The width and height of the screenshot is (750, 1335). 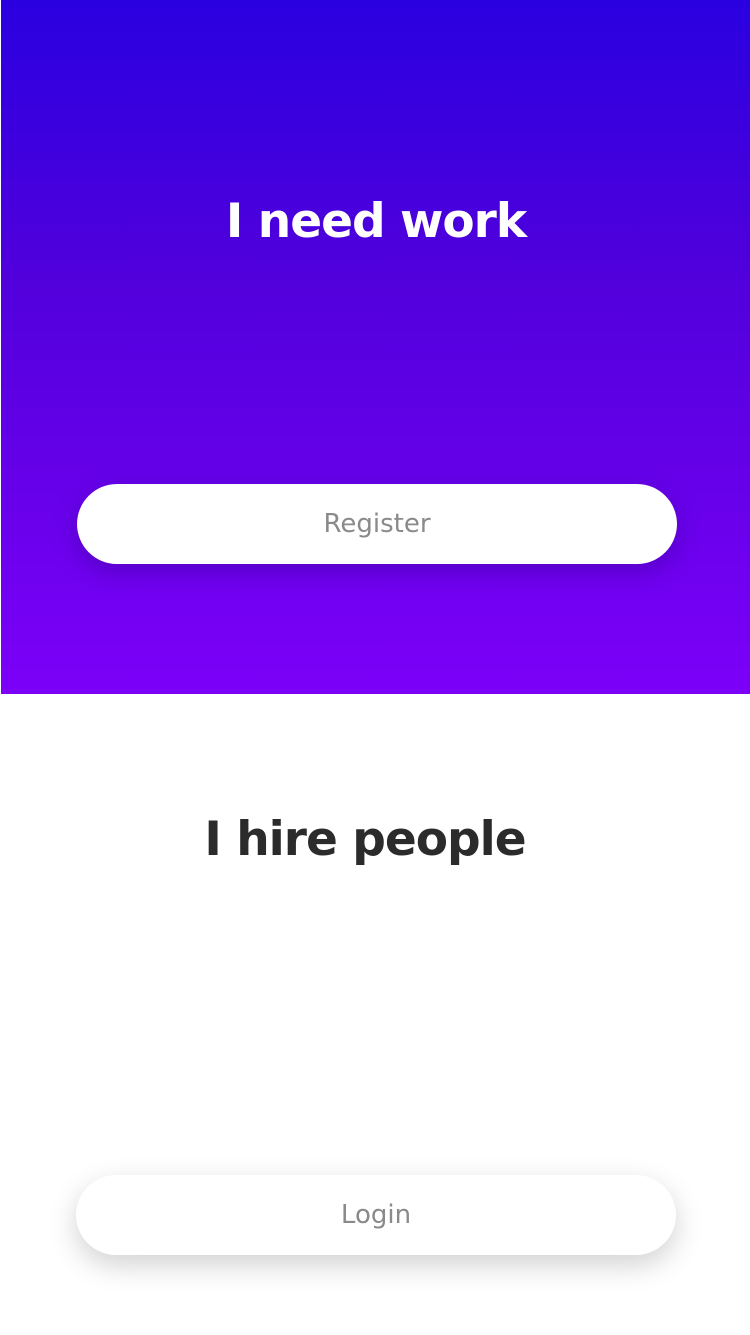 What do you see at coordinates (376, 1215) in the screenshot?
I see `login-button: Login` at bounding box center [376, 1215].